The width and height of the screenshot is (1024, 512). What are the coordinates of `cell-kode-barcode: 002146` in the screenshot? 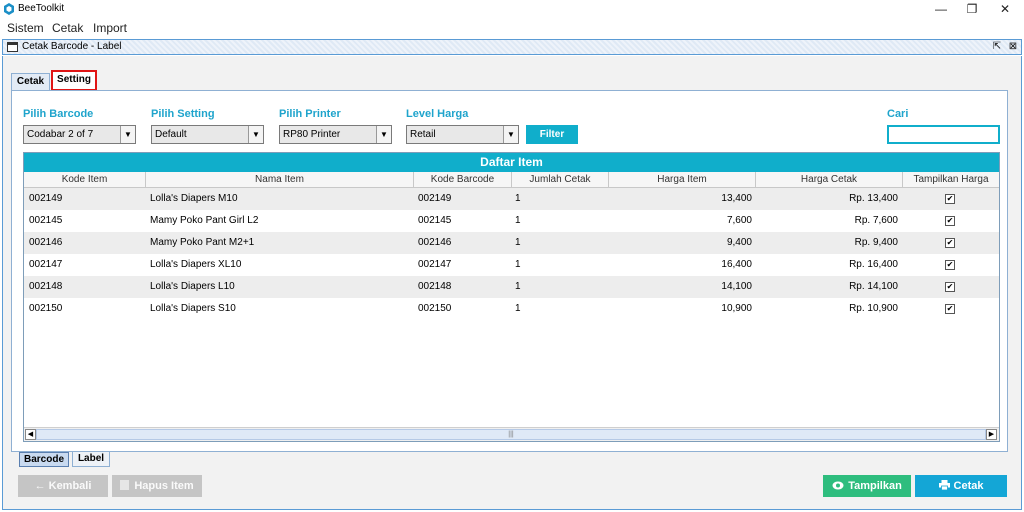 It's located at (435, 242).